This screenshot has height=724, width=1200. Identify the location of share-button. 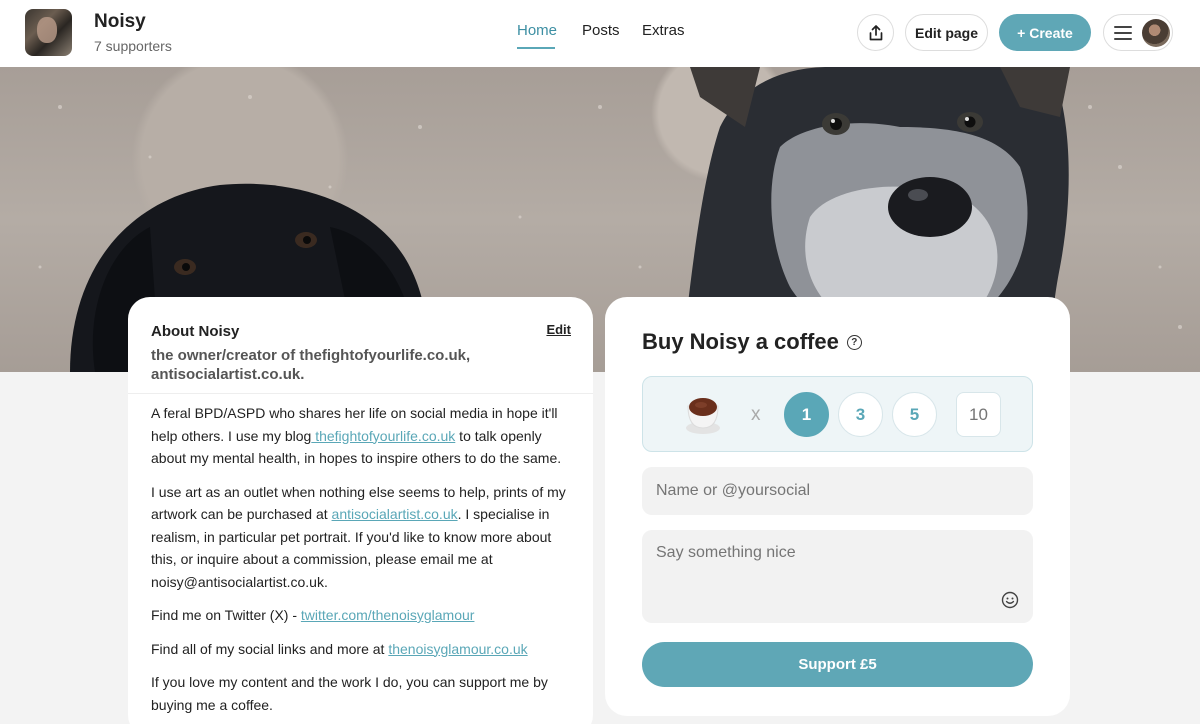
(875, 32).